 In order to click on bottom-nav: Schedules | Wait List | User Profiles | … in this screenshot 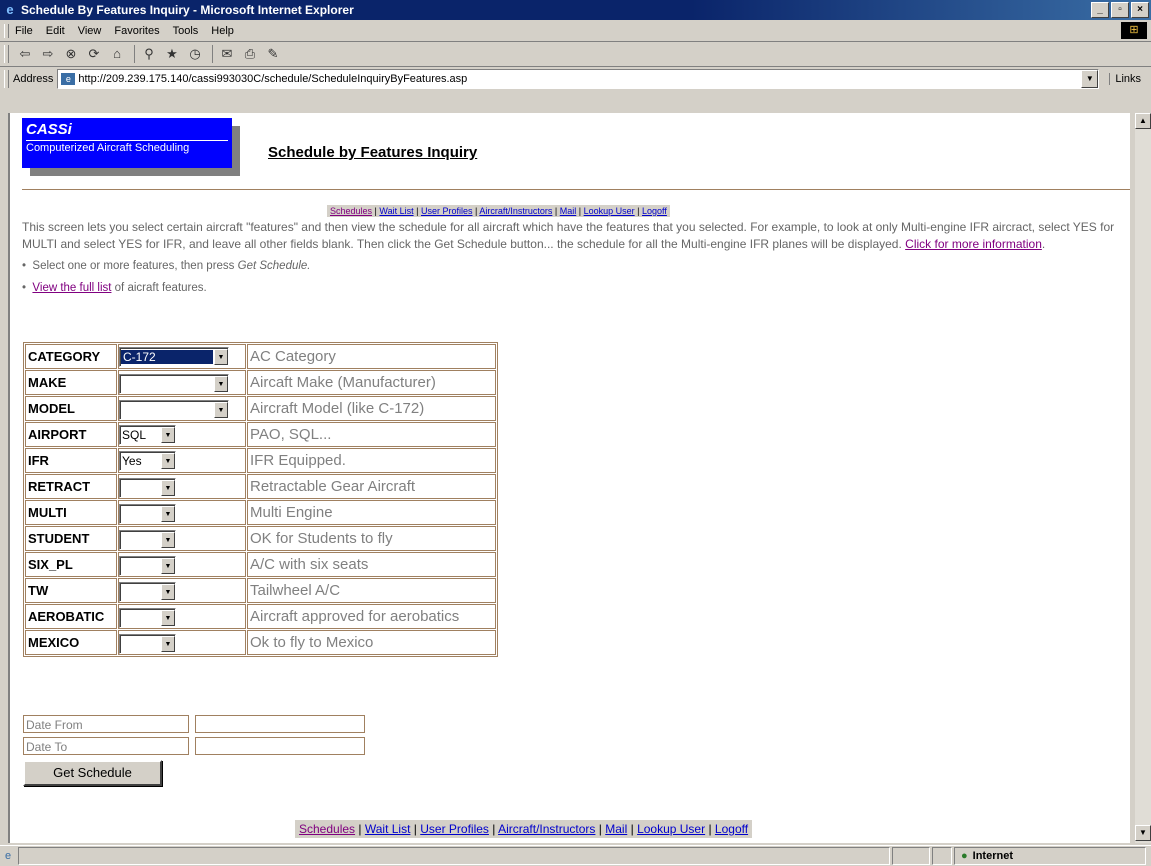, I will do `click(524, 829)`.